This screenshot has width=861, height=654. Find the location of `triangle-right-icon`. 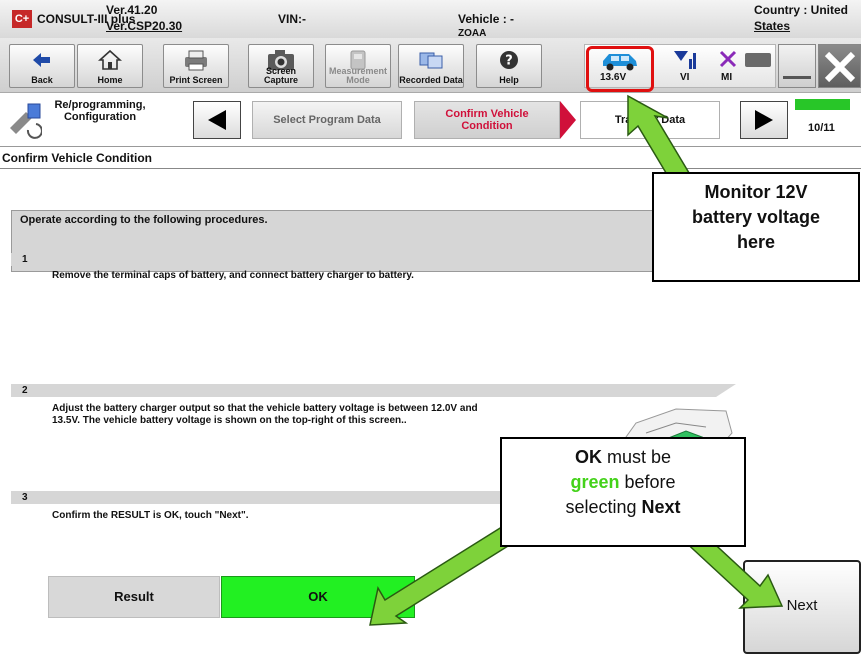

triangle-right-icon is located at coordinates (764, 120).